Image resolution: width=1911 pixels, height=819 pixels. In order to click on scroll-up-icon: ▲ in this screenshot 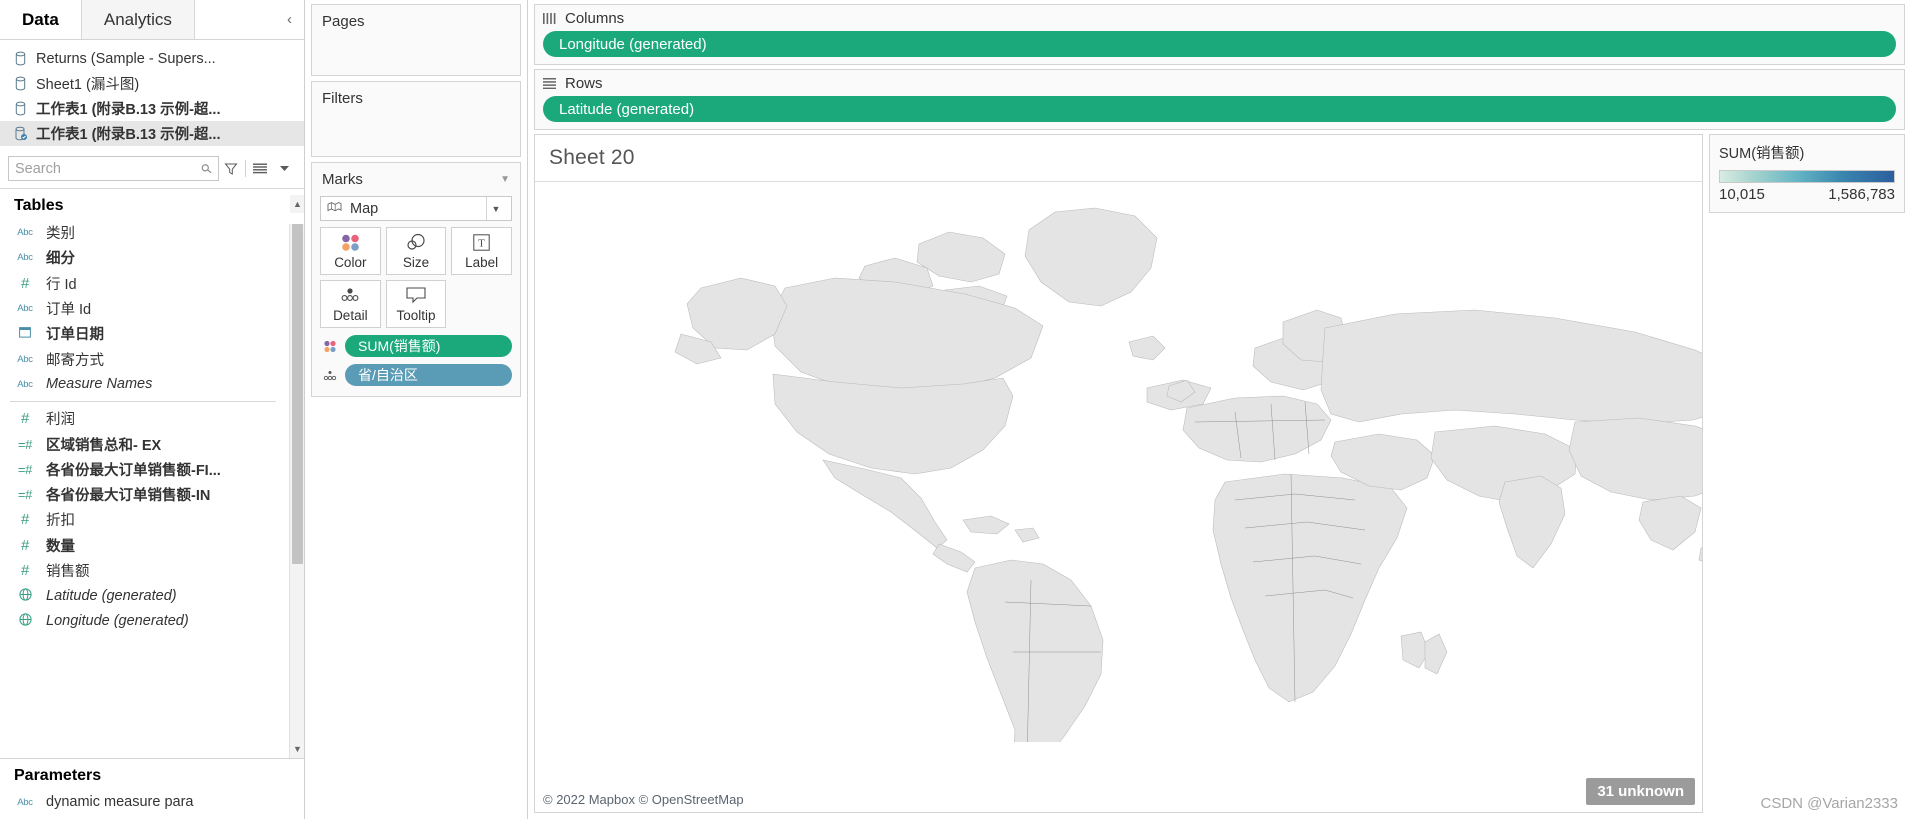, I will do `click(297, 204)`.